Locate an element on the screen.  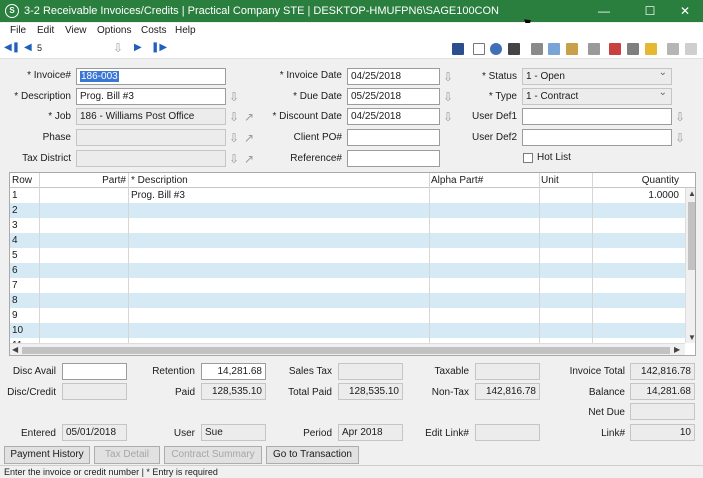
table-row: 5 is located at coordinates (347, 255).